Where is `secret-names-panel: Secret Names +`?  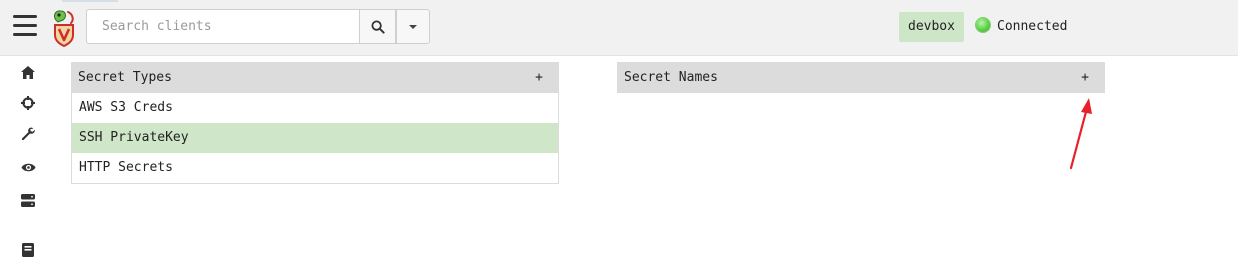 secret-names-panel: Secret Names + is located at coordinates (861, 77).